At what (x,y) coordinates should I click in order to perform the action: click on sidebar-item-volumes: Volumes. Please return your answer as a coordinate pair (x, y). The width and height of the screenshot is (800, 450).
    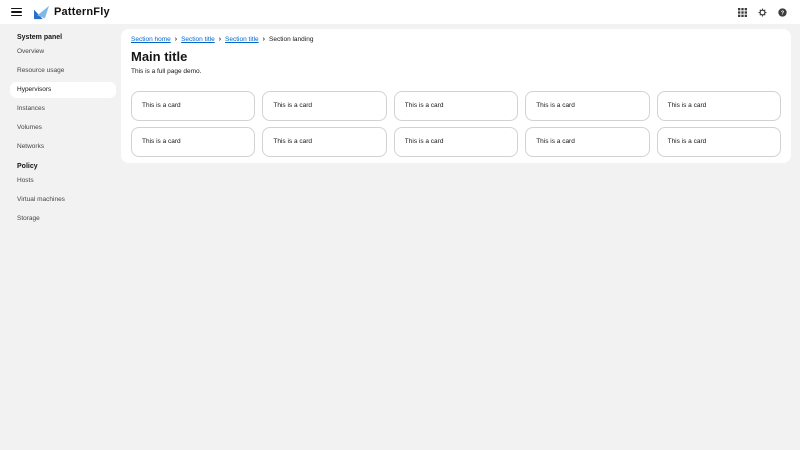
    Looking at the image, I should click on (63, 128).